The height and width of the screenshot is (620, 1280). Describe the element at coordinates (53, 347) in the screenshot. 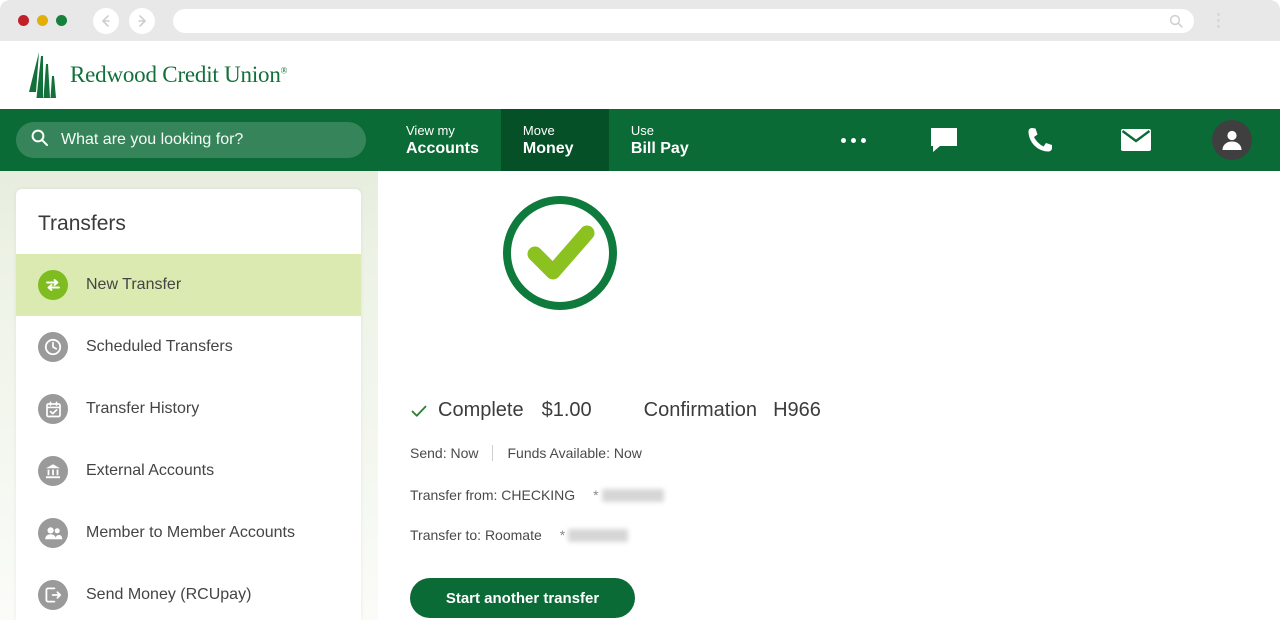

I see `clock-icon` at that location.